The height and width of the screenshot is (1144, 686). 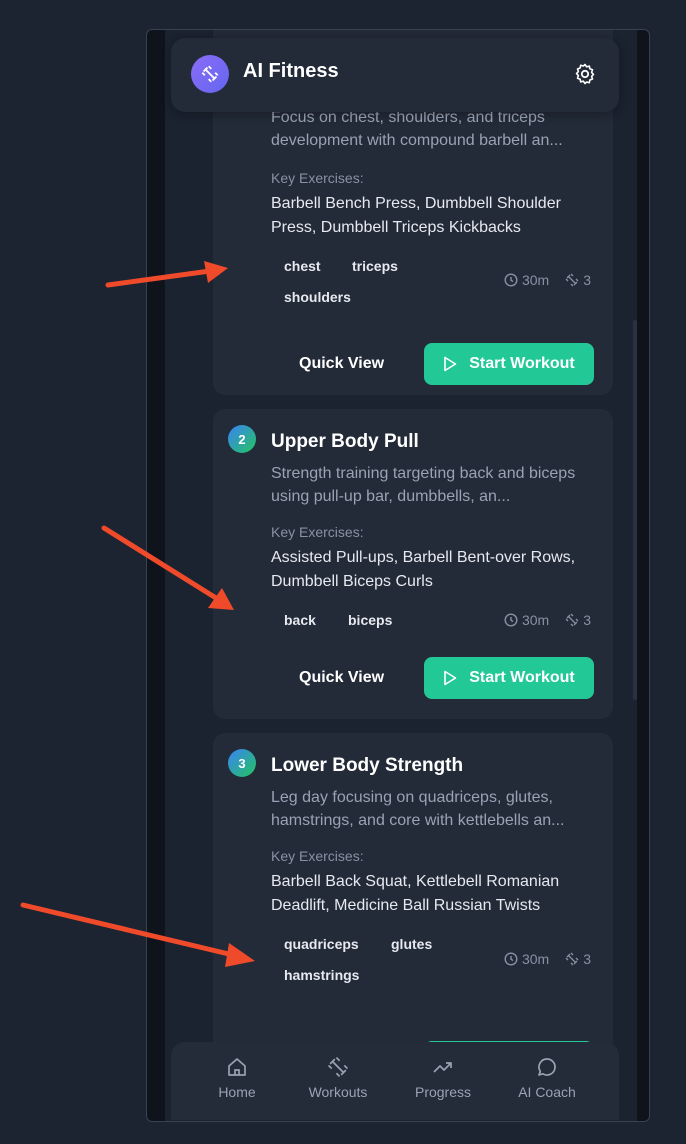 What do you see at coordinates (370, 620) in the screenshot?
I see `muscle-tag: biceps` at bounding box center [370, 620].